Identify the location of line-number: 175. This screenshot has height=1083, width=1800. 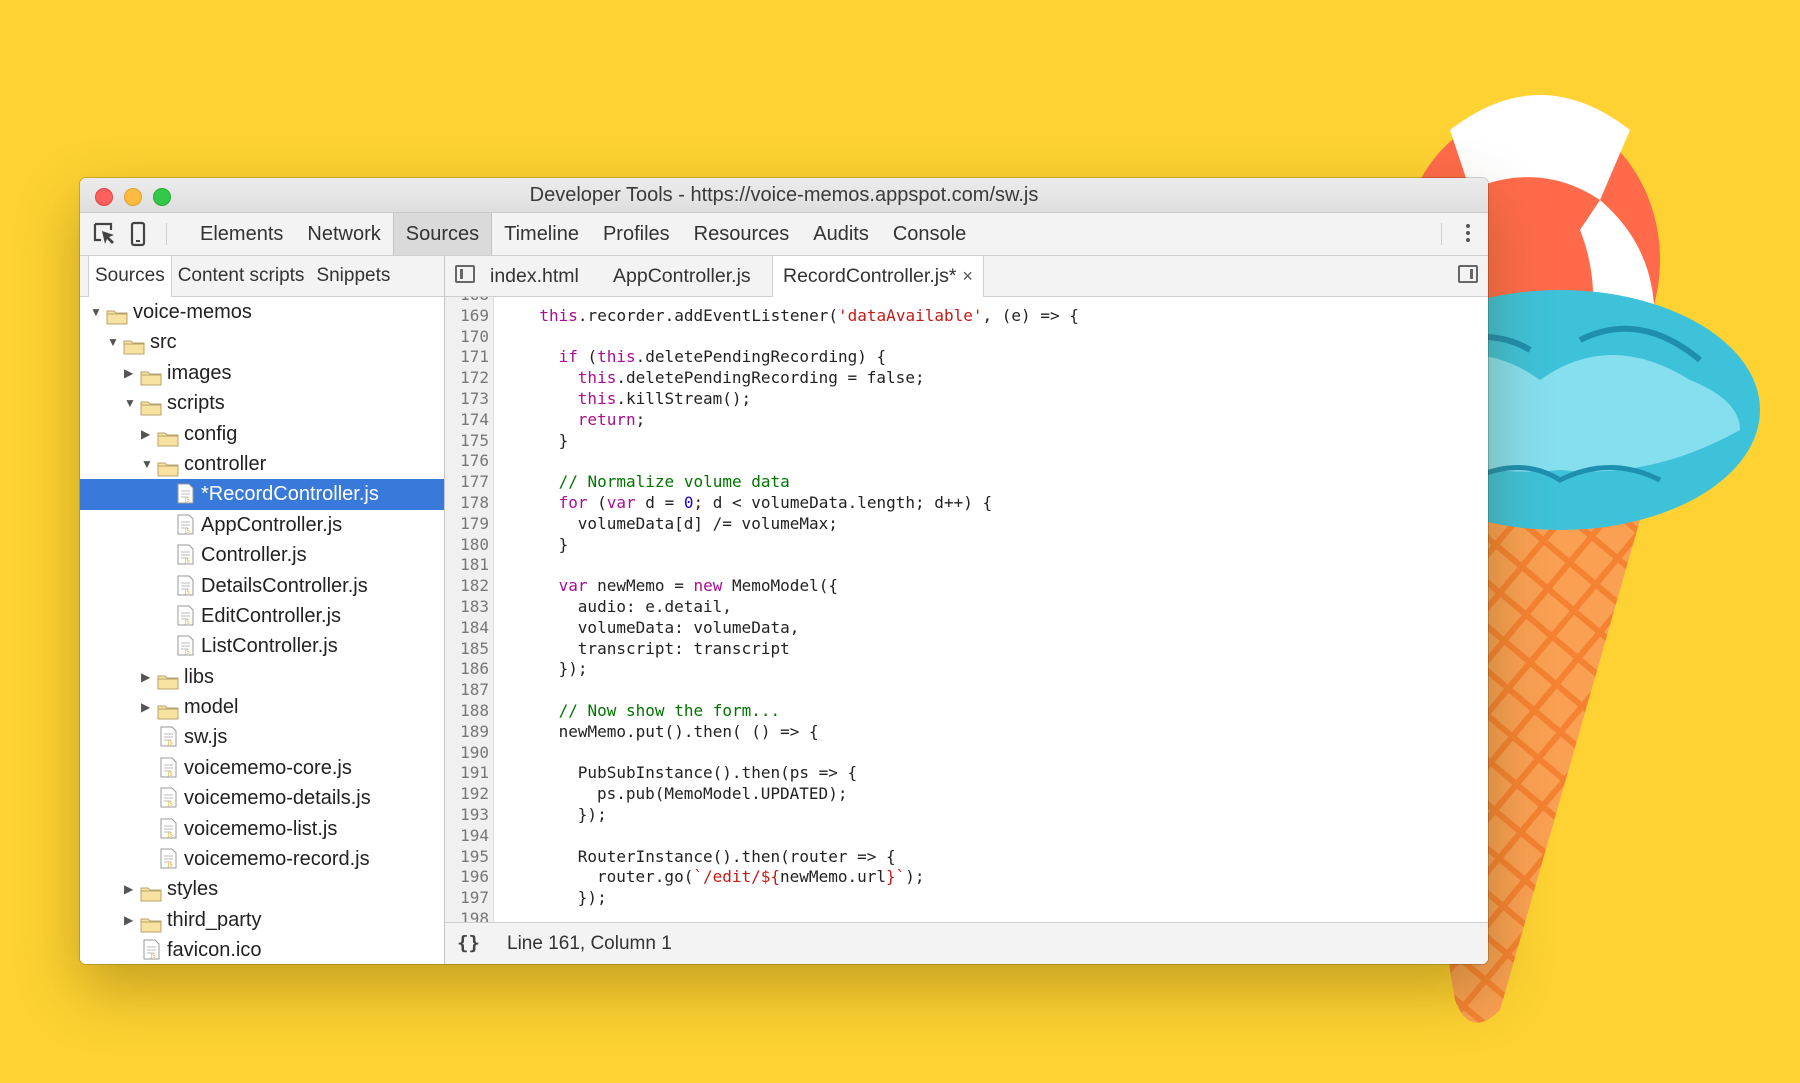
(467, 441).